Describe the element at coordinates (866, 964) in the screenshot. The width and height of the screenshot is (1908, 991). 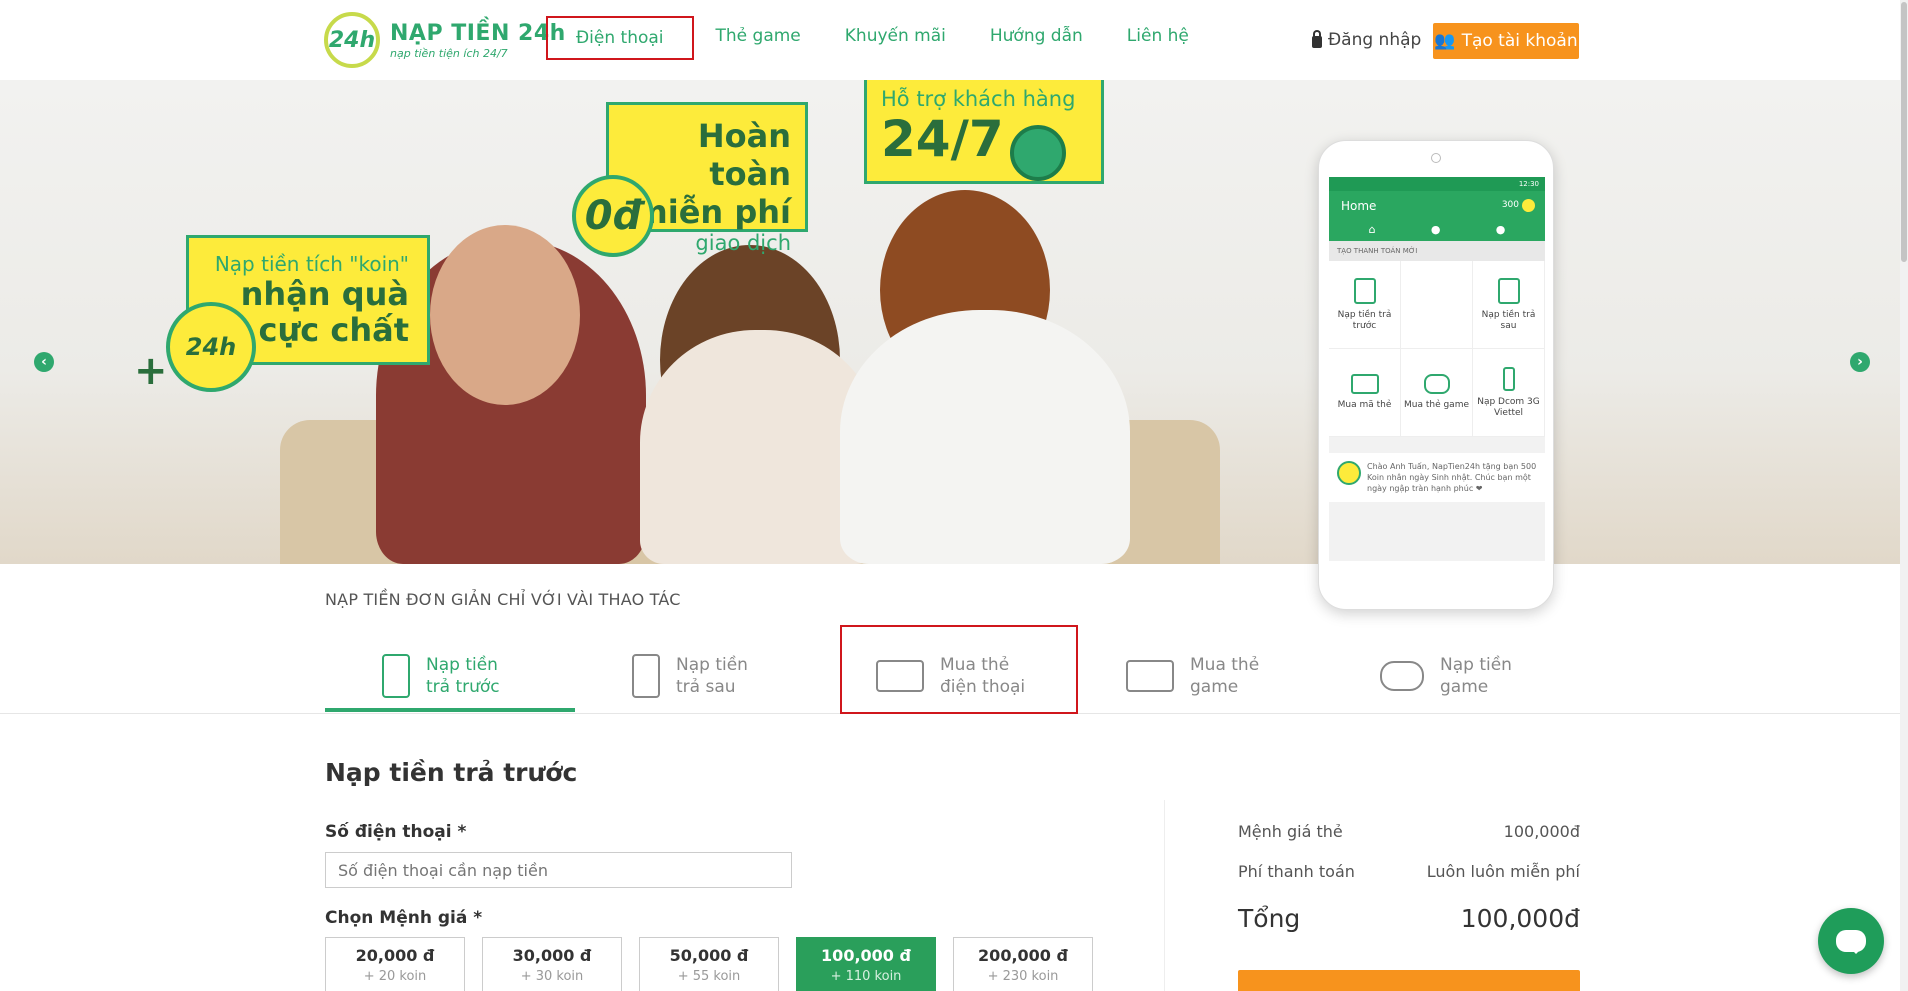
I see `amount-option-100000: 100,000 đ + 110 koin` at that location.